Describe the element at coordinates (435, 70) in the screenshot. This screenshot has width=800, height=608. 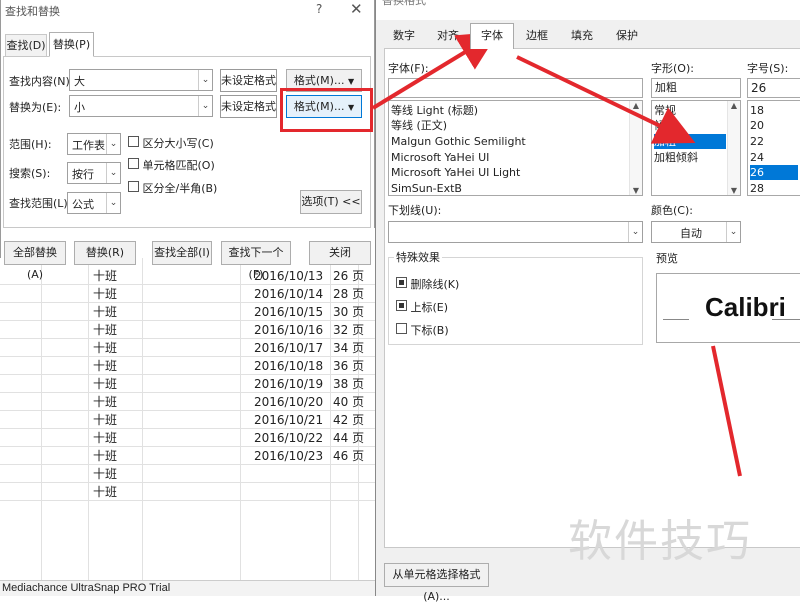
I see `arrow-to-font-tab` at that location.